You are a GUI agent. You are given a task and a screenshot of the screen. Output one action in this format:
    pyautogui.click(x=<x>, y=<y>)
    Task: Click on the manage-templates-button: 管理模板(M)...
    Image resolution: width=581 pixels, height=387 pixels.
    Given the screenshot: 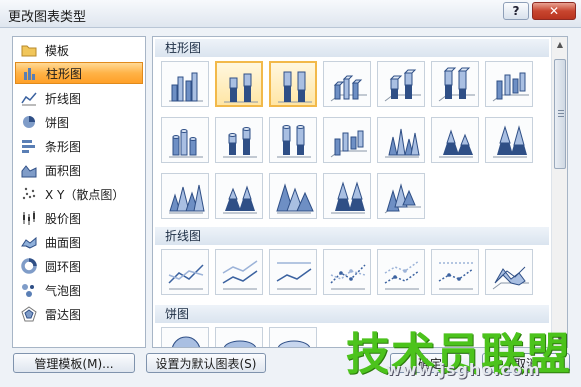 What is the action you would take?
    pyautogui.click(x=74, y=363)
    